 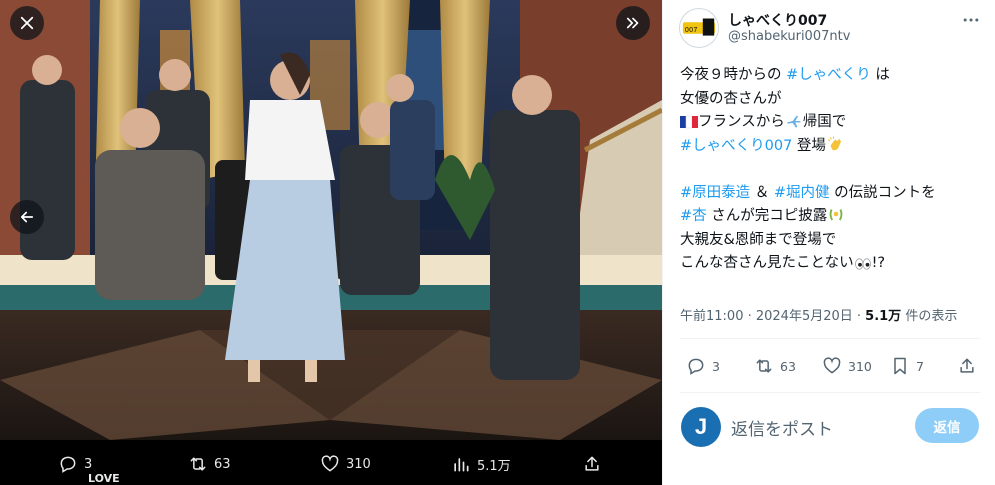 I want to click on text-segment: こんな杏さん見たことない, so click(x=767, y=263).